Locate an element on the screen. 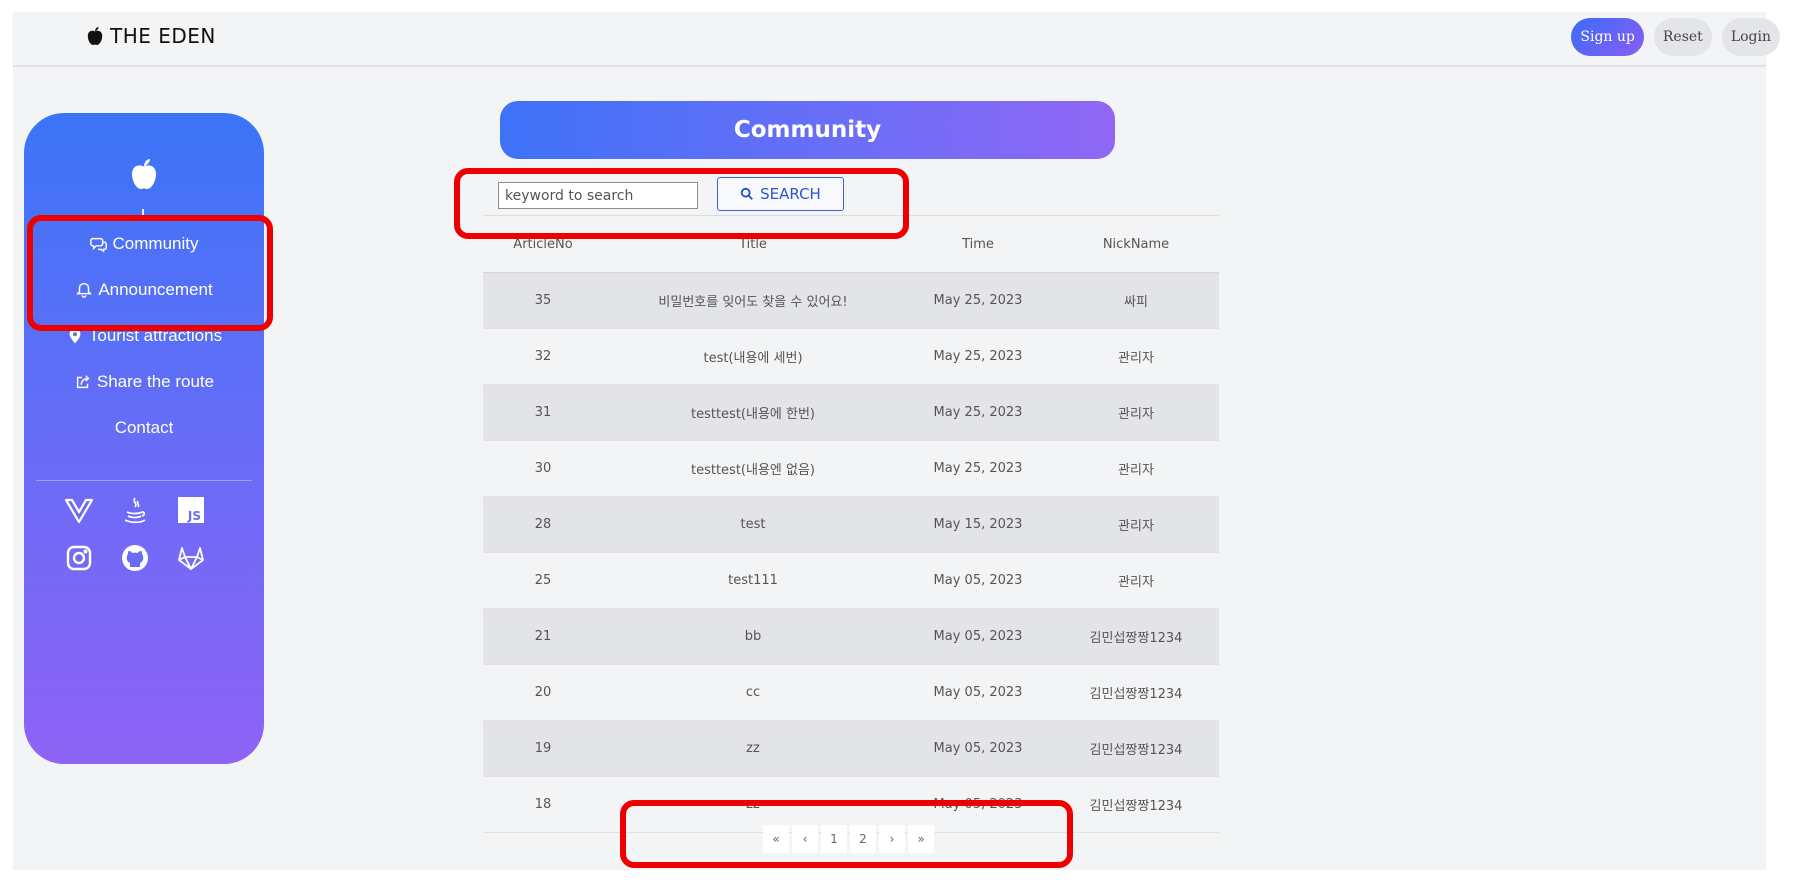  sidebar-item-tourist-attractions: Tourist attractions is located at coordinates (144, 336).